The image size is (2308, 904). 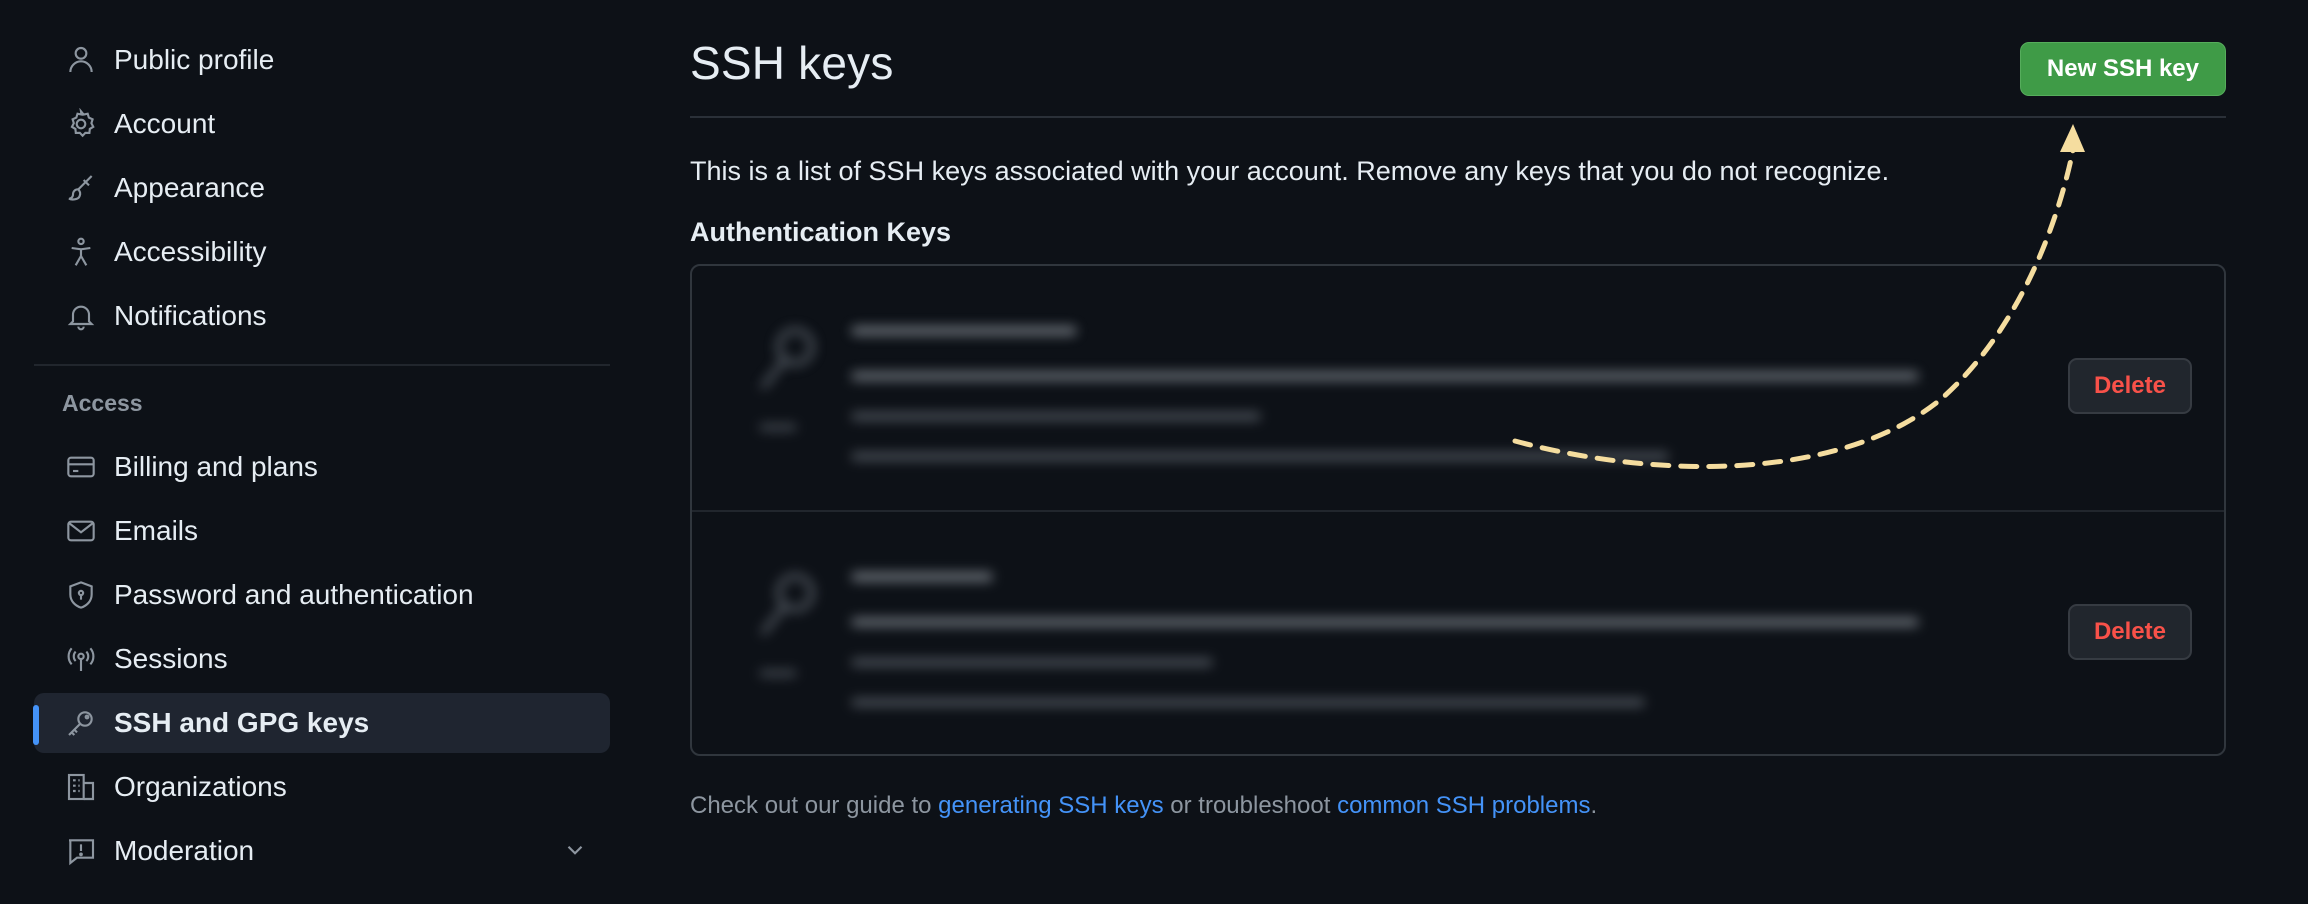 What do you see at coordinates (81, 467) in the screenshot?
I see `credit-card-icon` at bounding box center [81, 467].